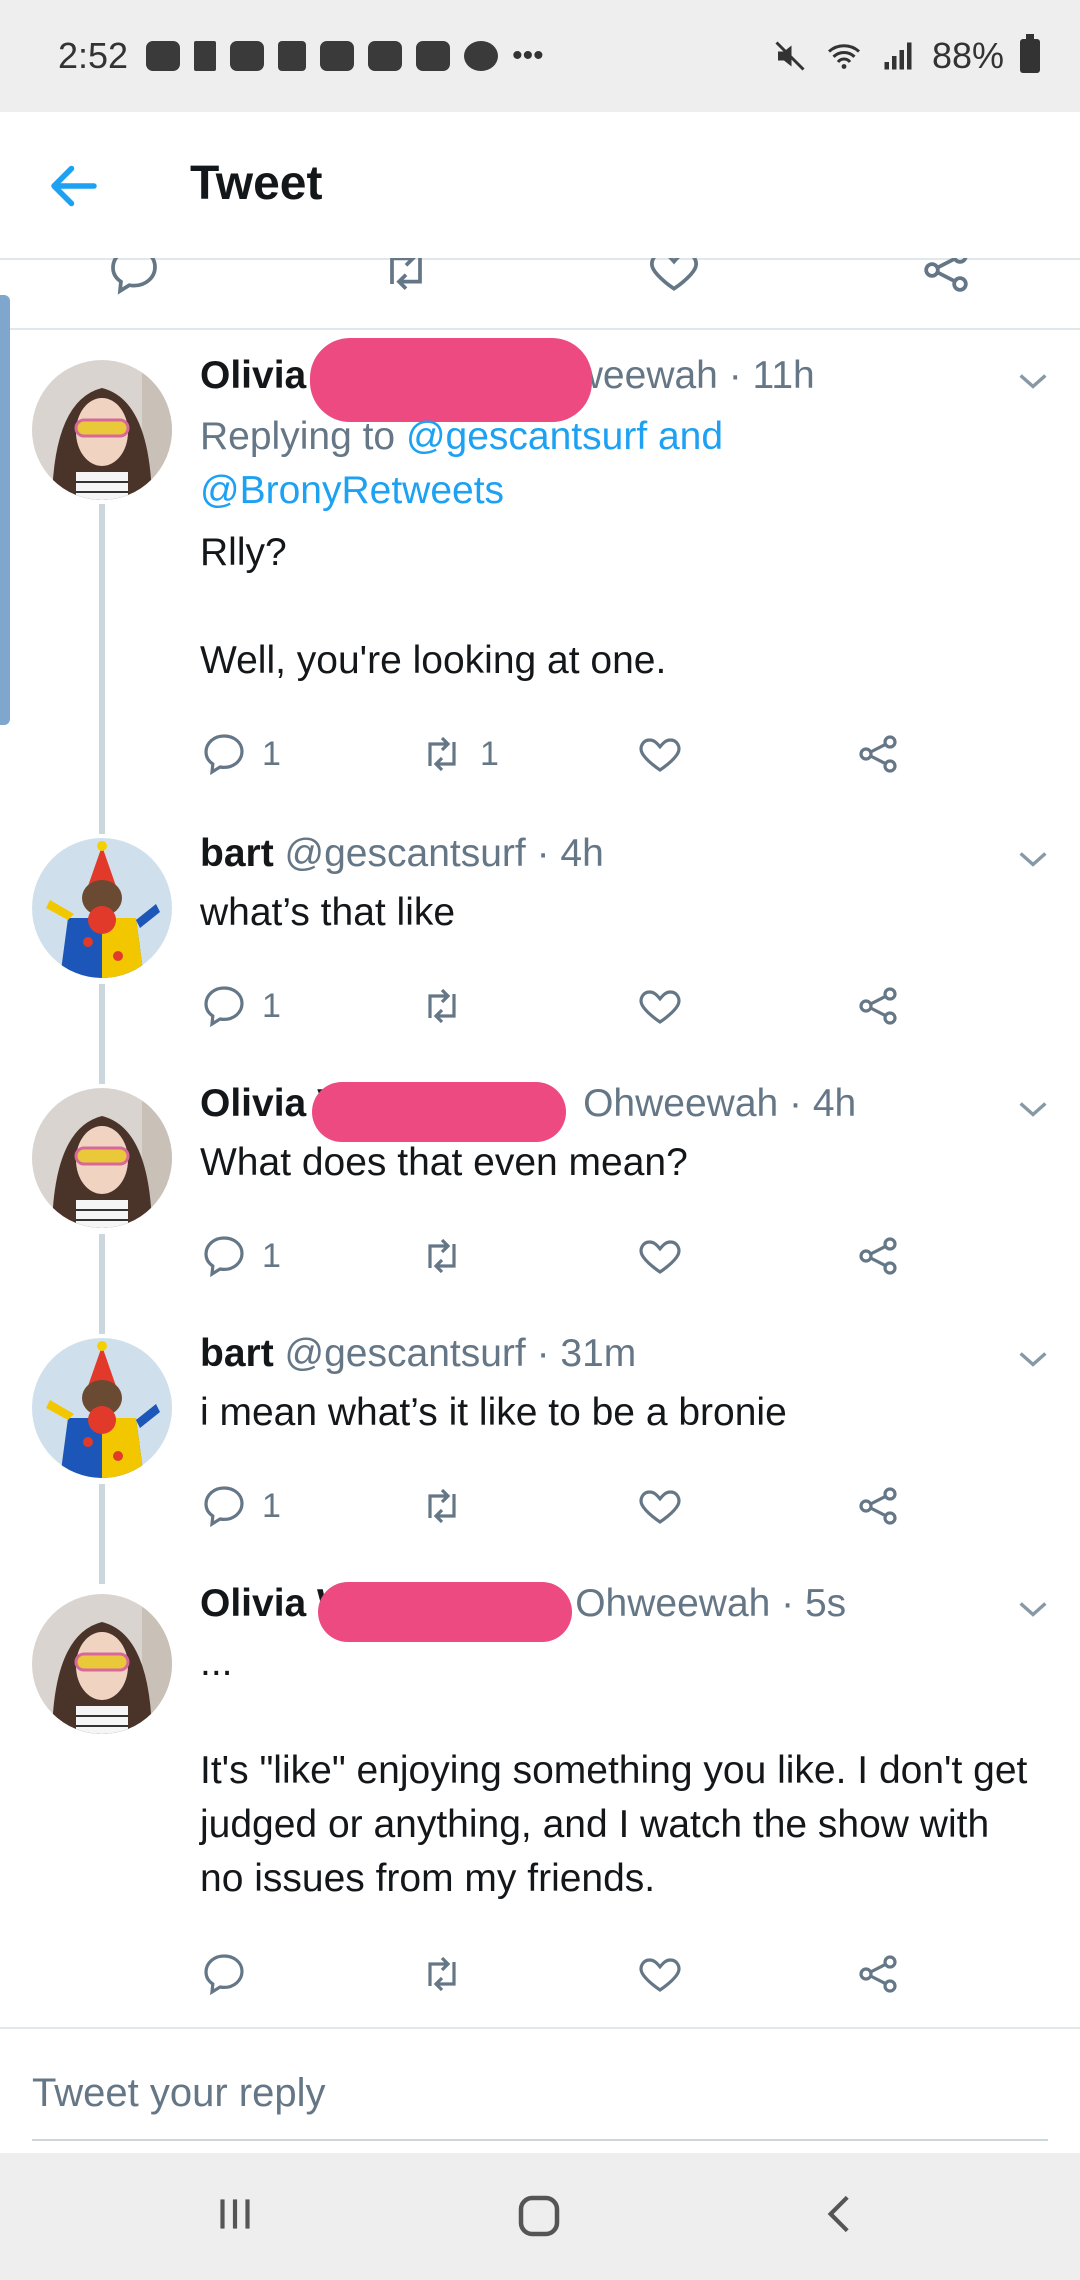 The width and height of the screenshot is (1080, 2280). Describe the element at coordinates (560, 1975) in the screenshot. I see `tweet-actions` at that location.